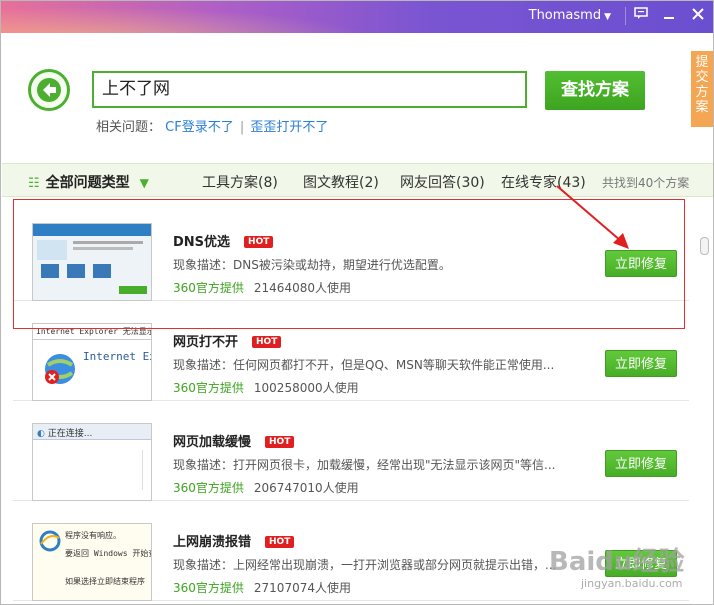  I want to click on back-arrow-icon, so click(49, 90).